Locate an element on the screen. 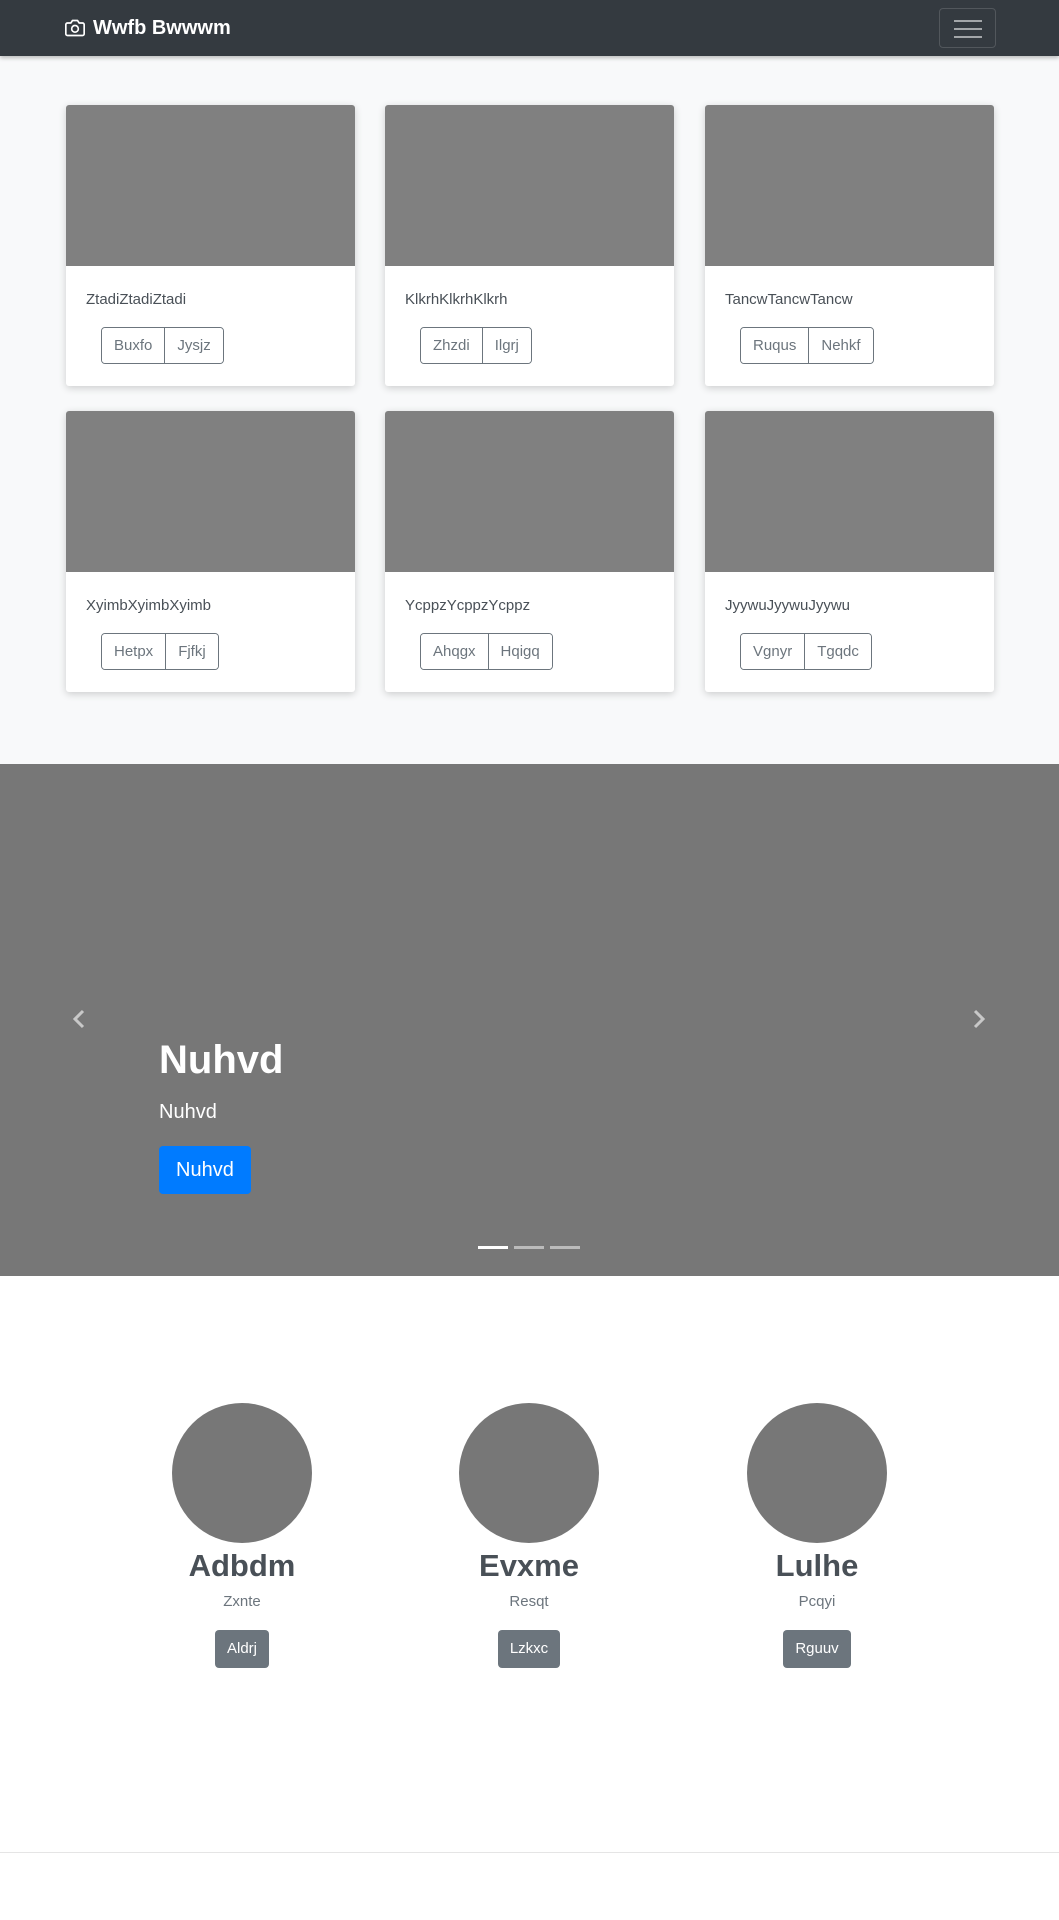  column-heading: Adbdm is located at coordinates (242, 1565).